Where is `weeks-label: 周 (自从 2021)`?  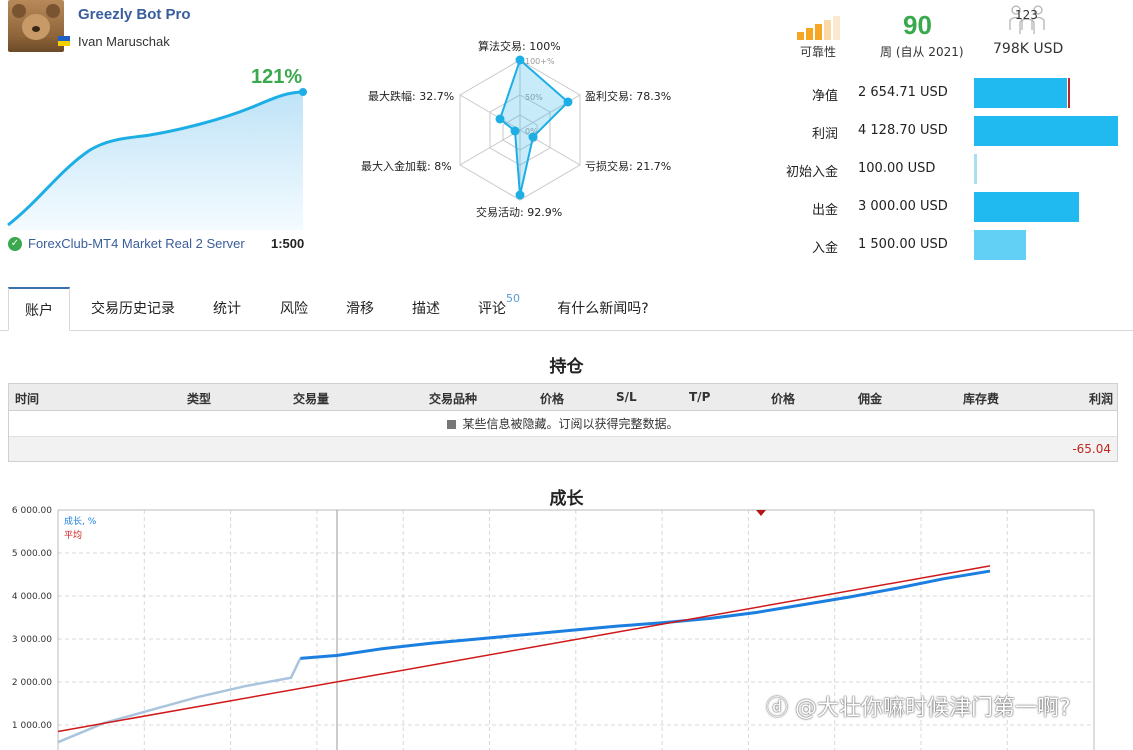
weeks-label: 周 (自从 2021) is located at coordinates (922, 52).